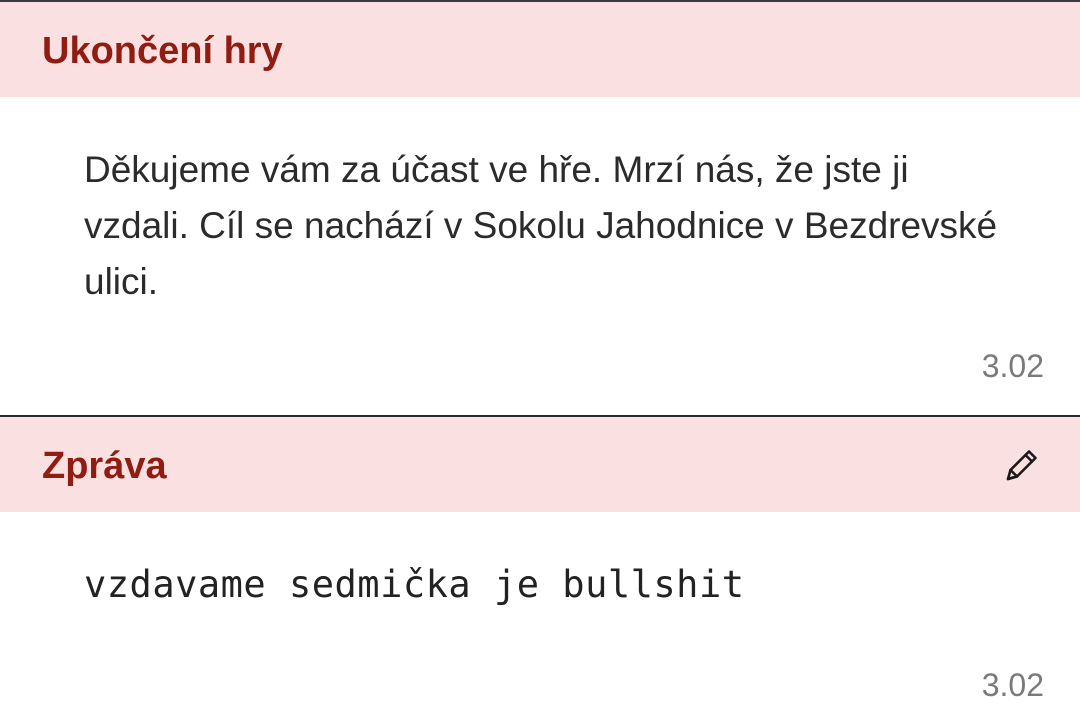 This screenshot has width=1080, height=717. Describe the element at coordinates (540, 49) in the screenshot. I see `card-header: Ukončení hry` at that location.